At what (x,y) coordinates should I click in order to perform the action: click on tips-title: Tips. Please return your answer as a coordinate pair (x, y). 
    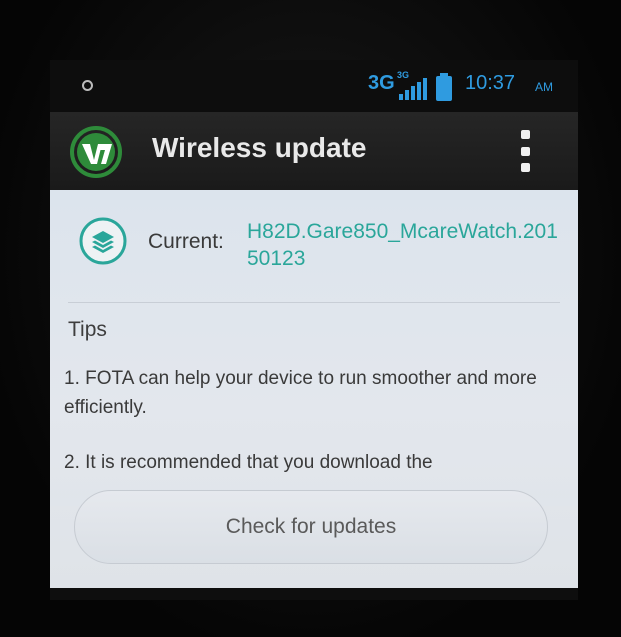
    Looking at the image, I should click on (87, 329).